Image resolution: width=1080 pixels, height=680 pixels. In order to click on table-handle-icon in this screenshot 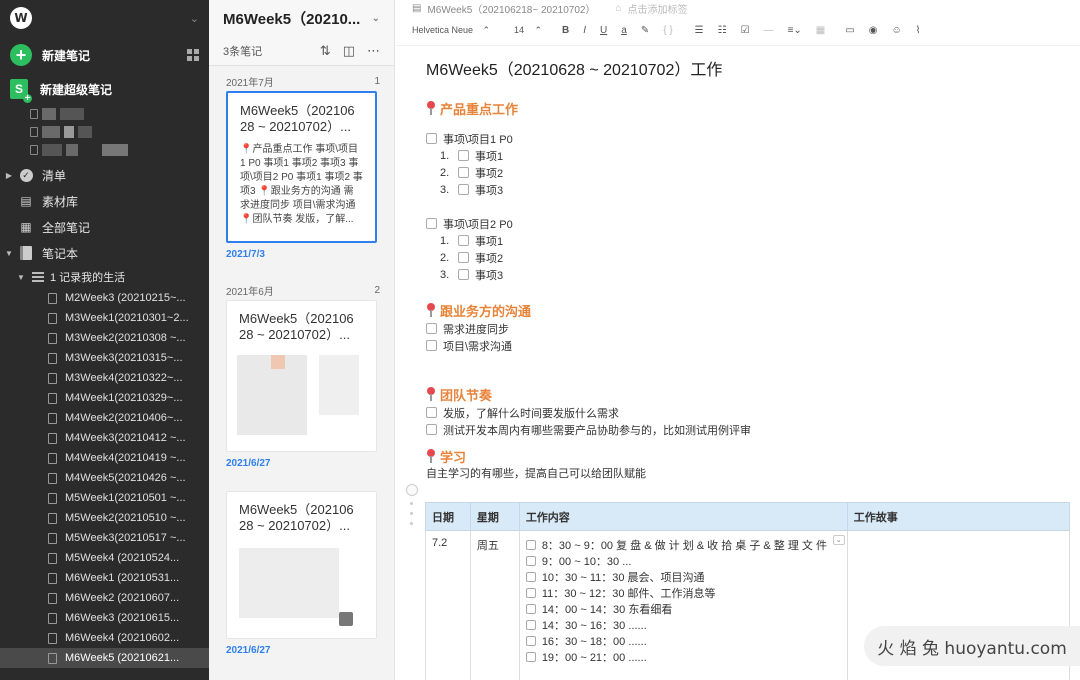, I will do `click(412, 490)`.